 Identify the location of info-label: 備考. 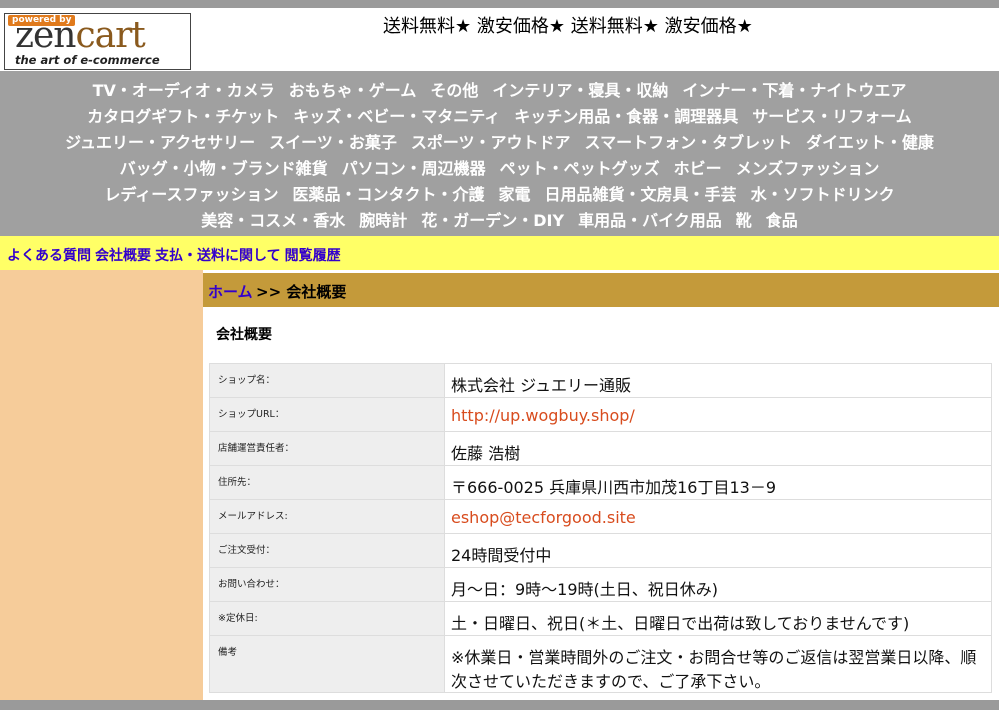
(327, 664).